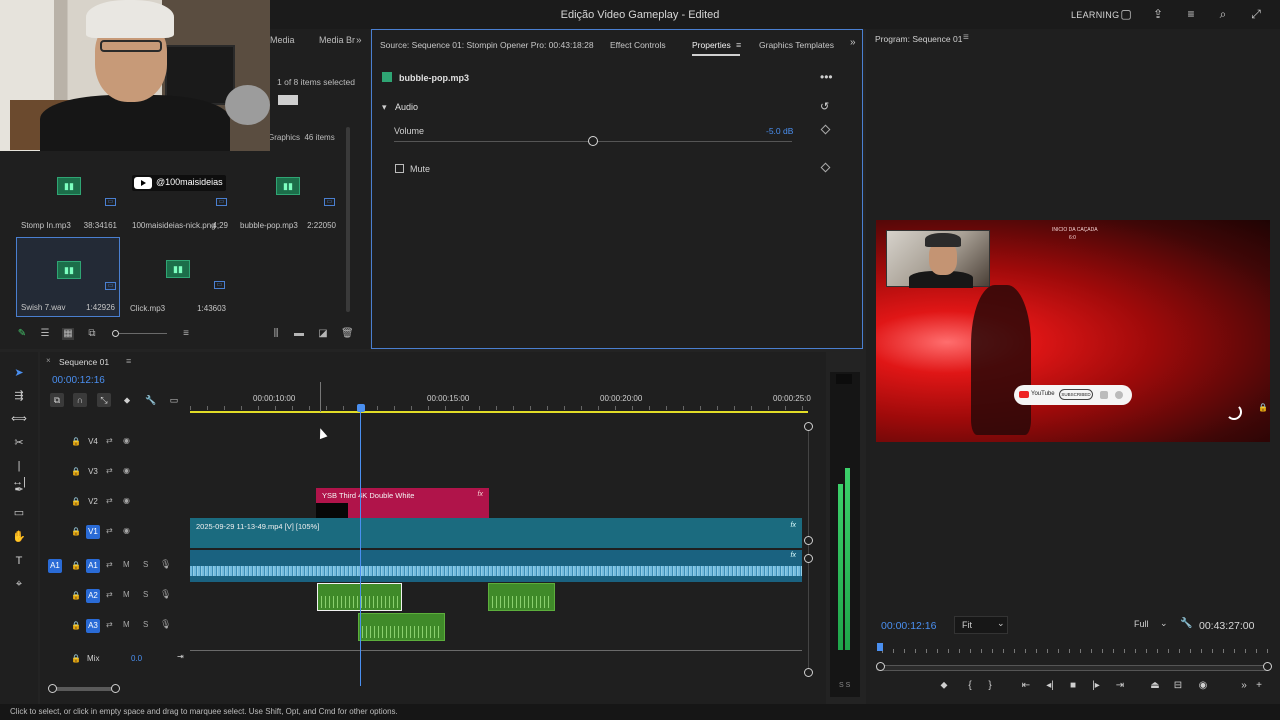 This screenshot has height=720, width=1280. I want to click on mark-out-icon: }, so click(990, 686).